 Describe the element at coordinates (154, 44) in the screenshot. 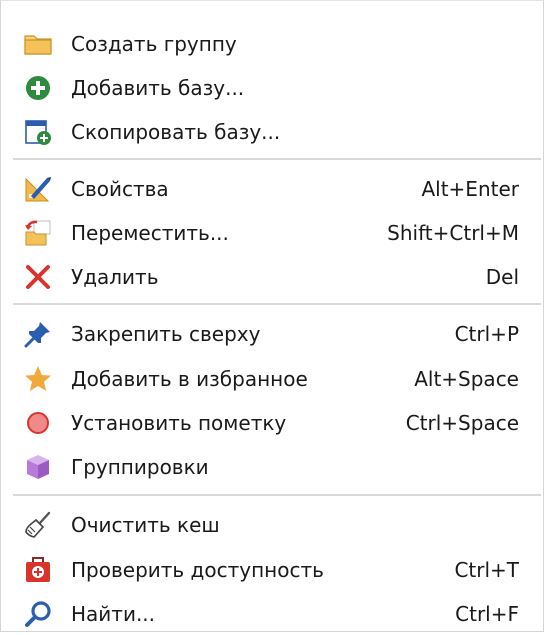

I see `menu-item-label: Создать группу` at that location.